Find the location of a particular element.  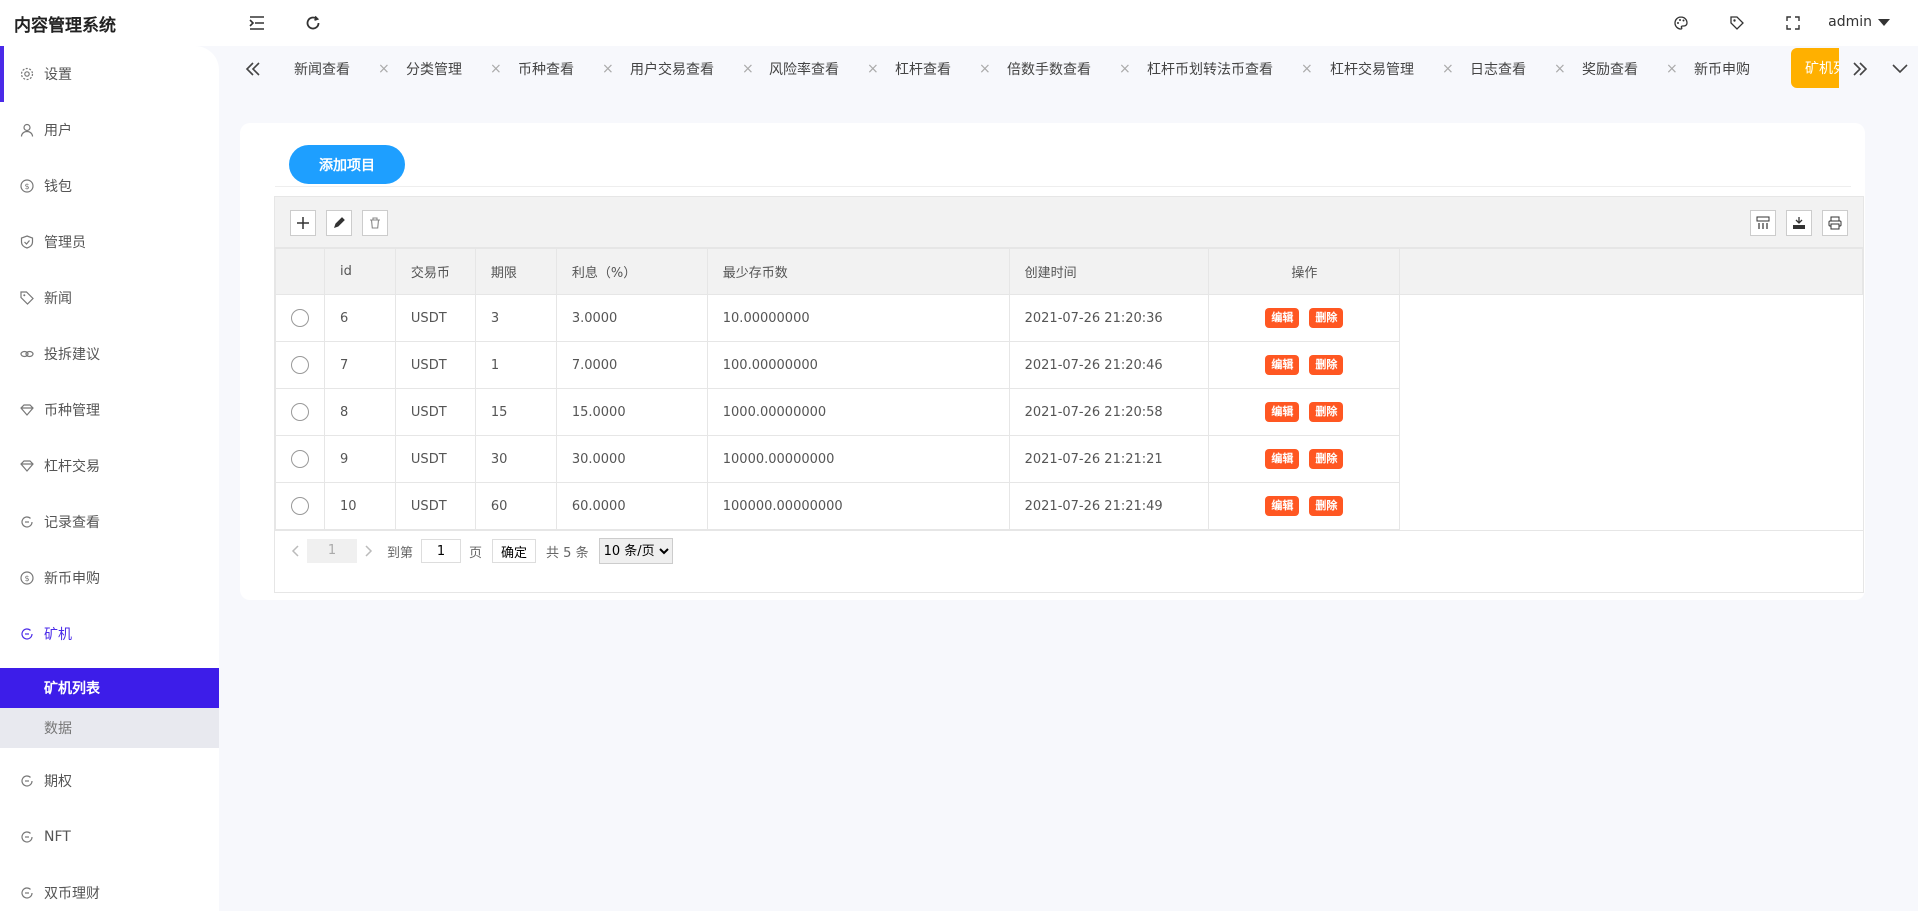

sidebar-item-feedback: 投拆建议 is located at coordinates (109, 354).